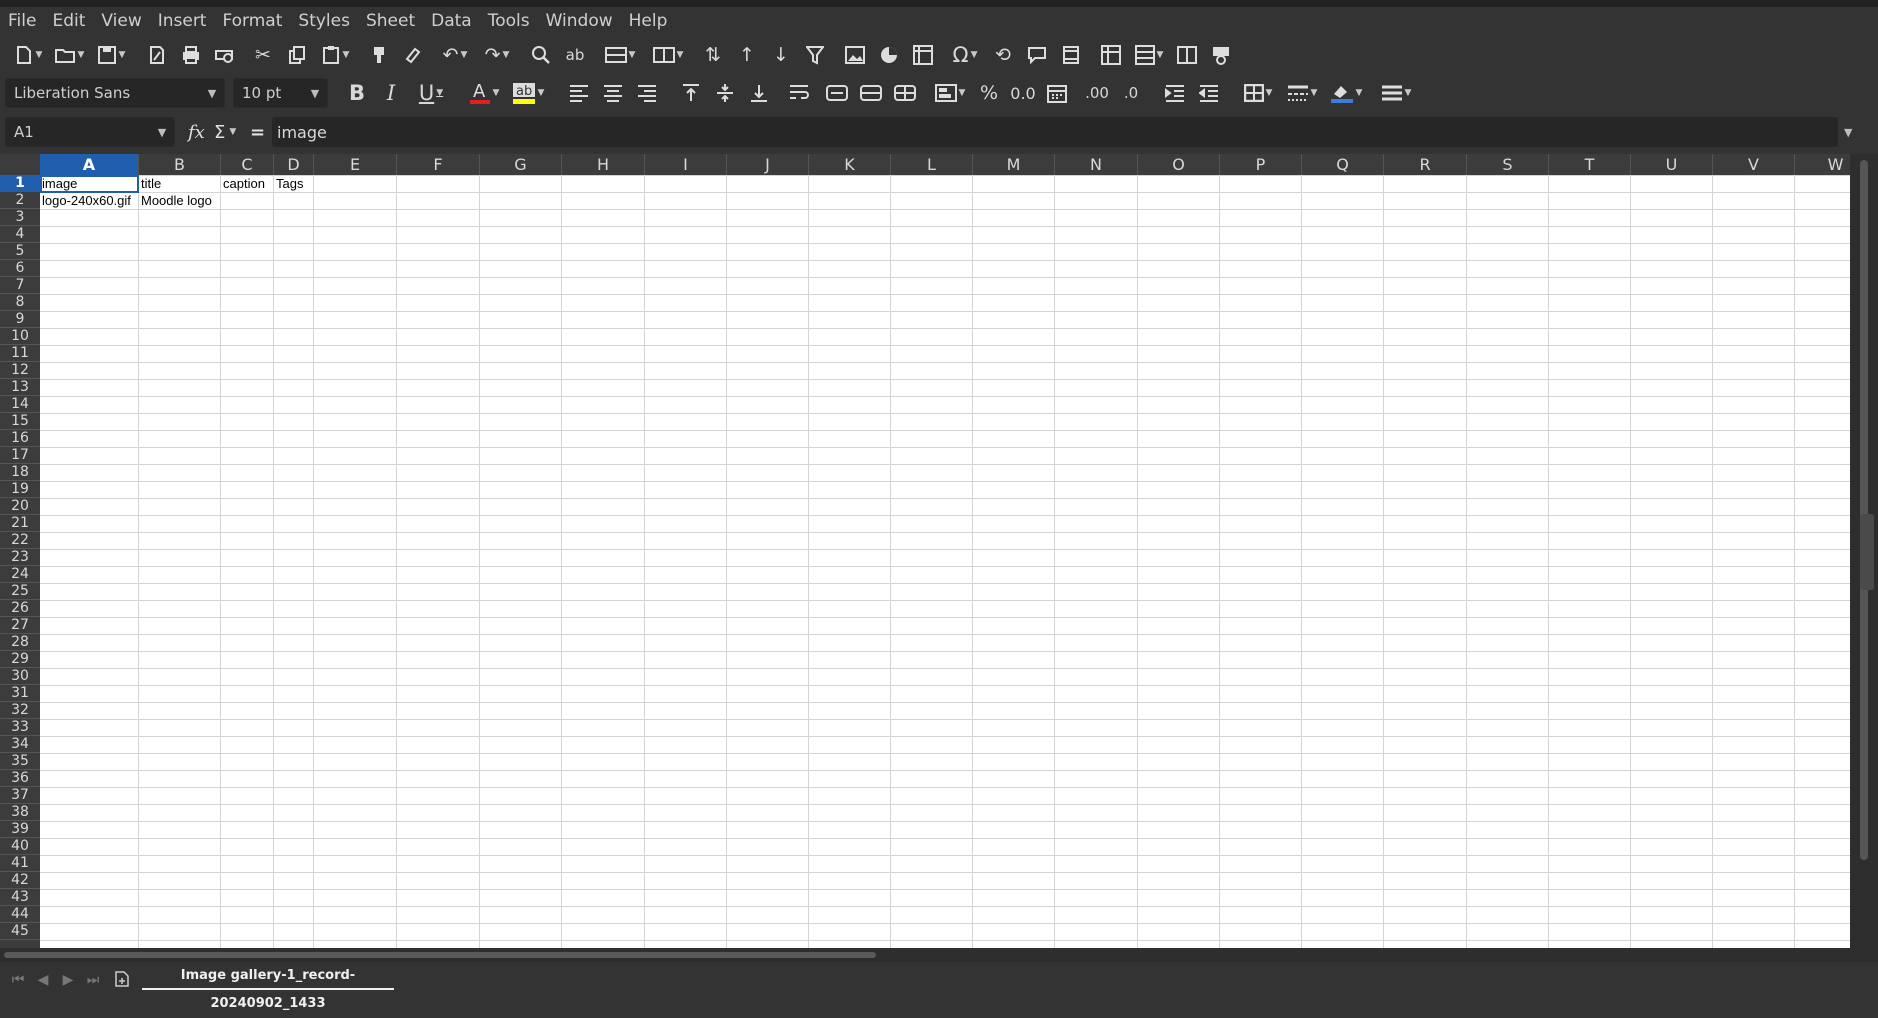 Image resolution: width=1878 pixels, height=1018 pixels. What do you see at coordinates (335, 55) in the screenshot?
I see `paste-icon: ▼` at bounding box center [335, 55].